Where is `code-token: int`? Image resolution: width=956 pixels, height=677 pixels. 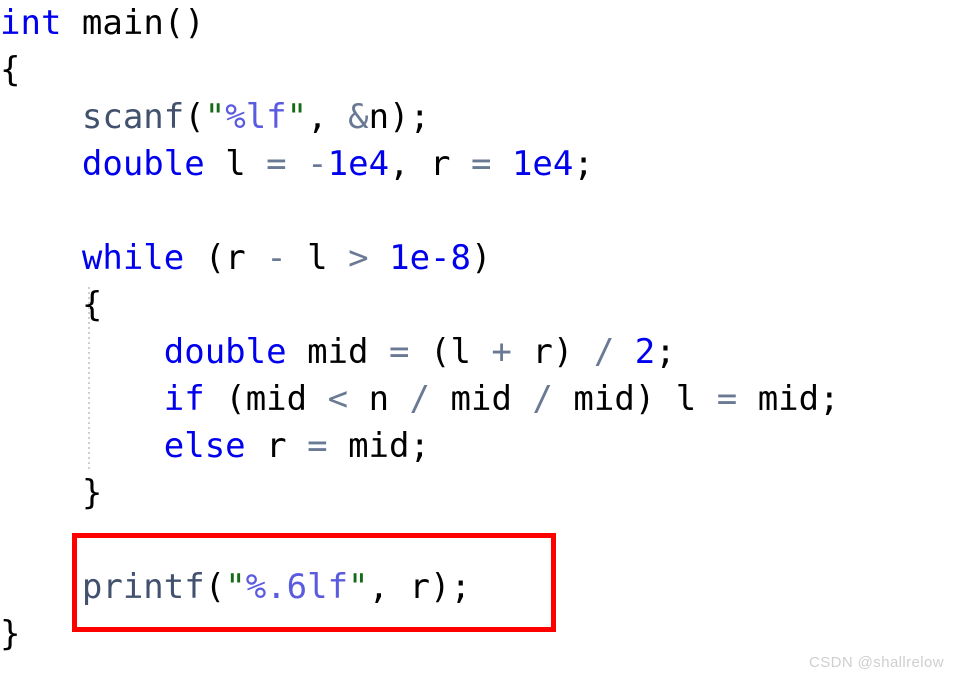 code-token: int is located at coordinates (31, 23).